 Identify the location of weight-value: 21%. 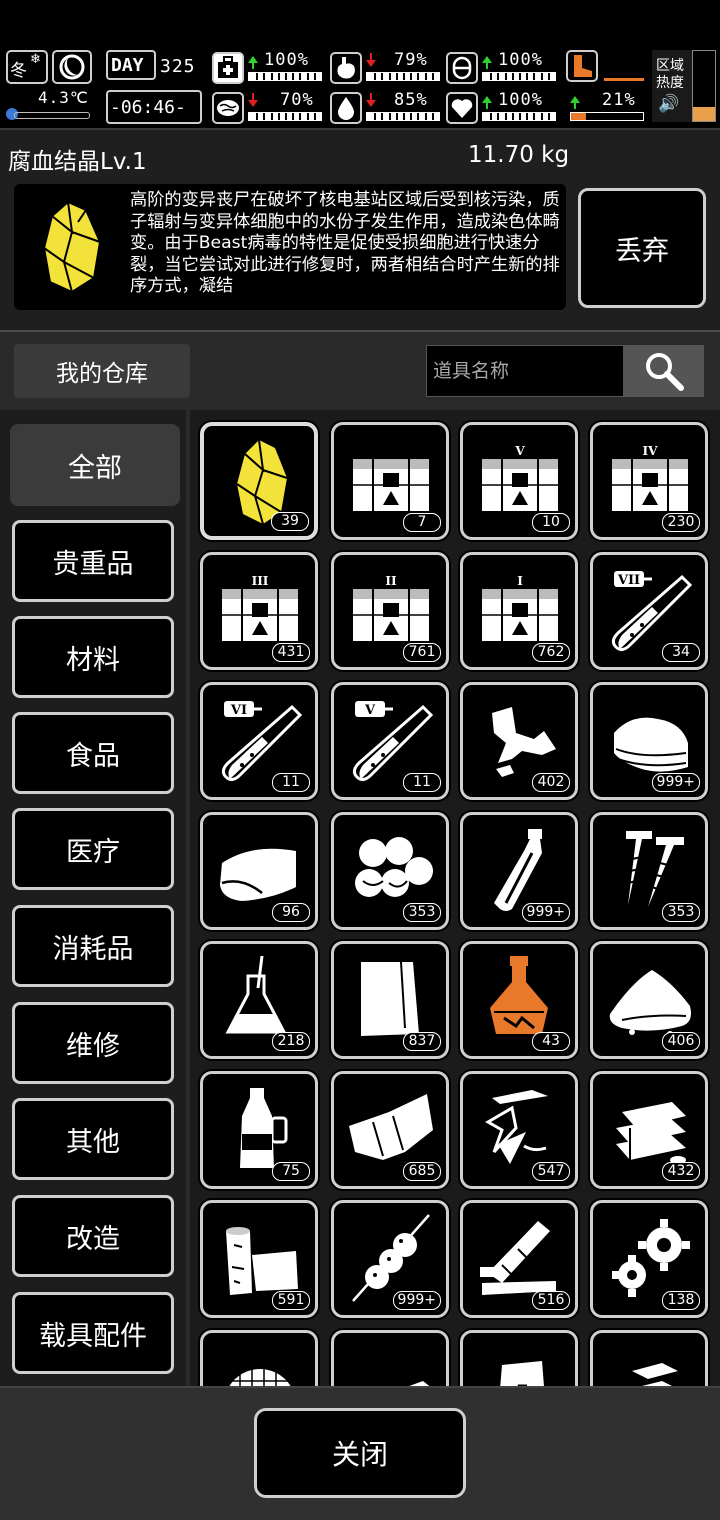
(619, 100).